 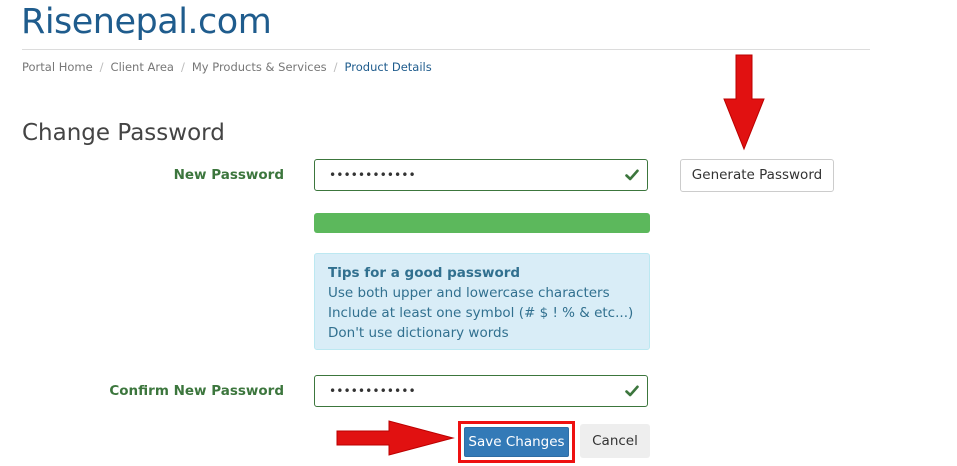 What do you see at coordinates (196, 391) in the screenshot?
I see `confirm-password-label: Confirm New Password` at bounding box center [196, 391].